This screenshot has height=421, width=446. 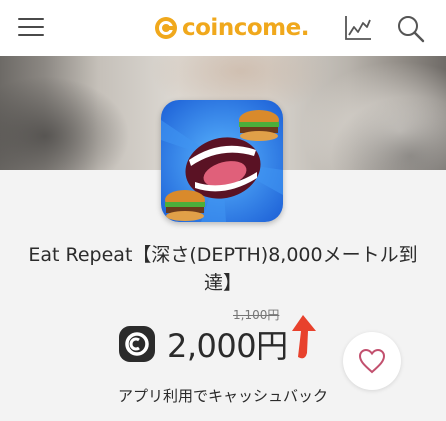 What do you see at coordinates (137, 344) in the screenshot?
I see `coin-icon` at bounding box center [137, 344].